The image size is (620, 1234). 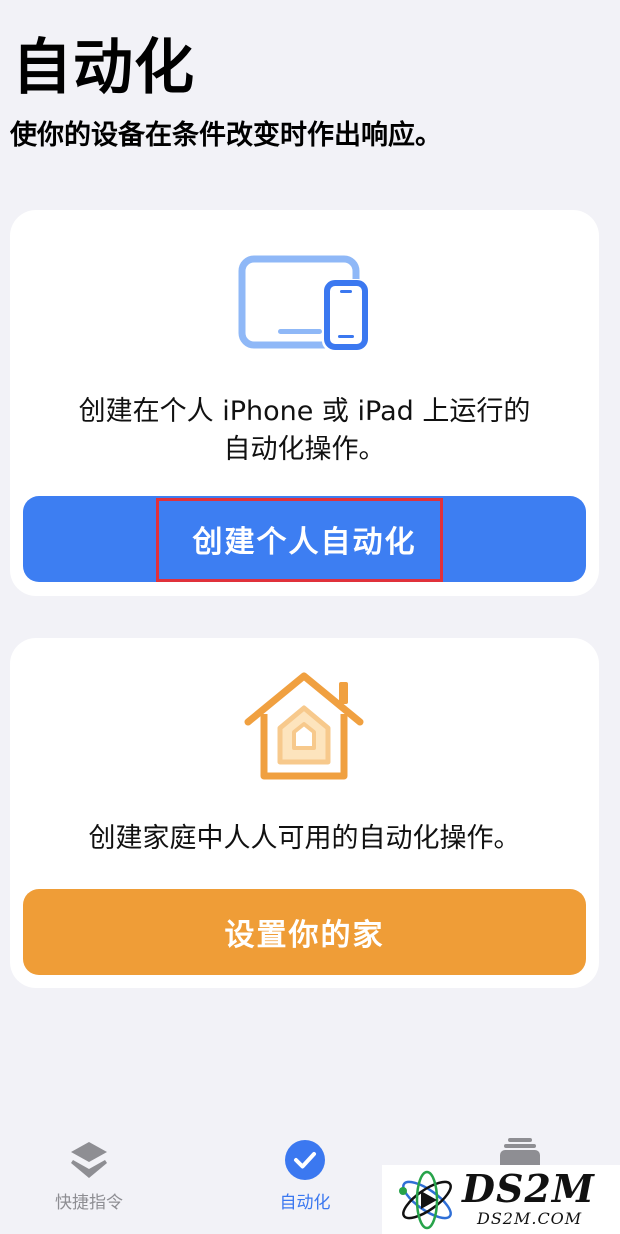 I want to click on home-description: 创建家庭中人人可用的自动化操作。, so click(x=304, y=838).